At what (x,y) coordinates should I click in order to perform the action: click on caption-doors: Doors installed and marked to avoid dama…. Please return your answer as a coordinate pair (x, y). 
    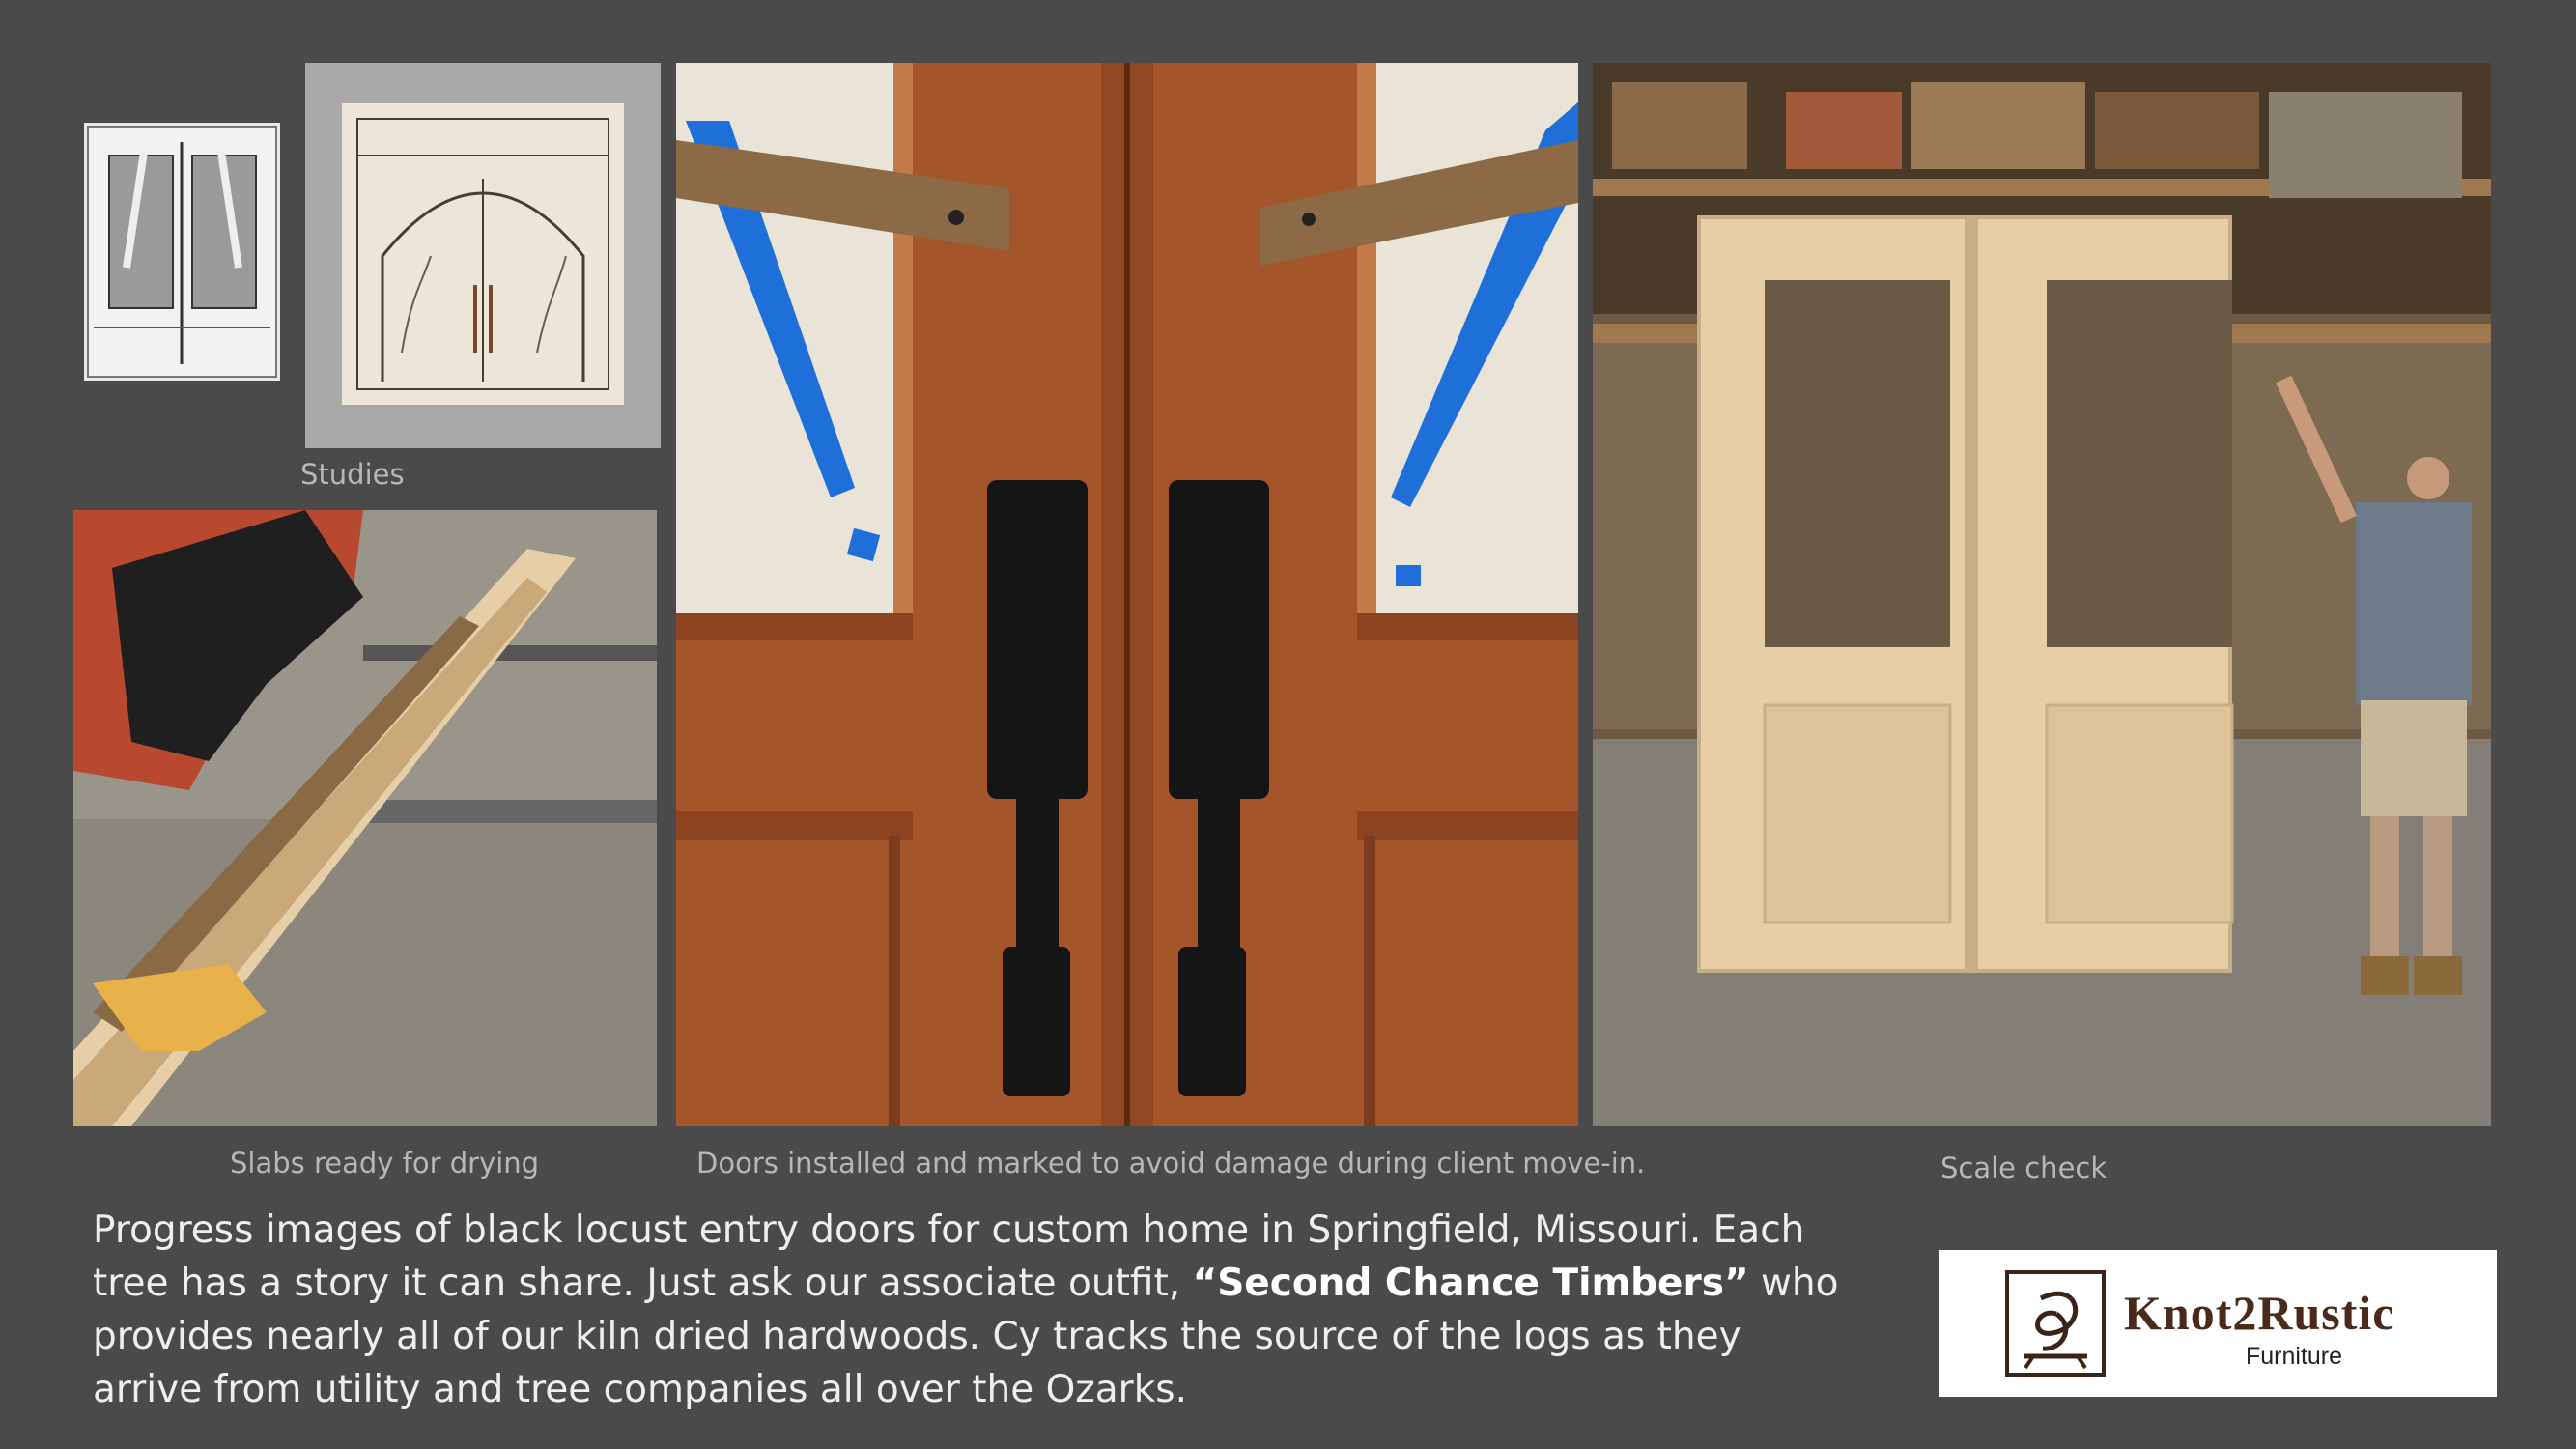
    Looking at the image, I should click on (1171, 1163).